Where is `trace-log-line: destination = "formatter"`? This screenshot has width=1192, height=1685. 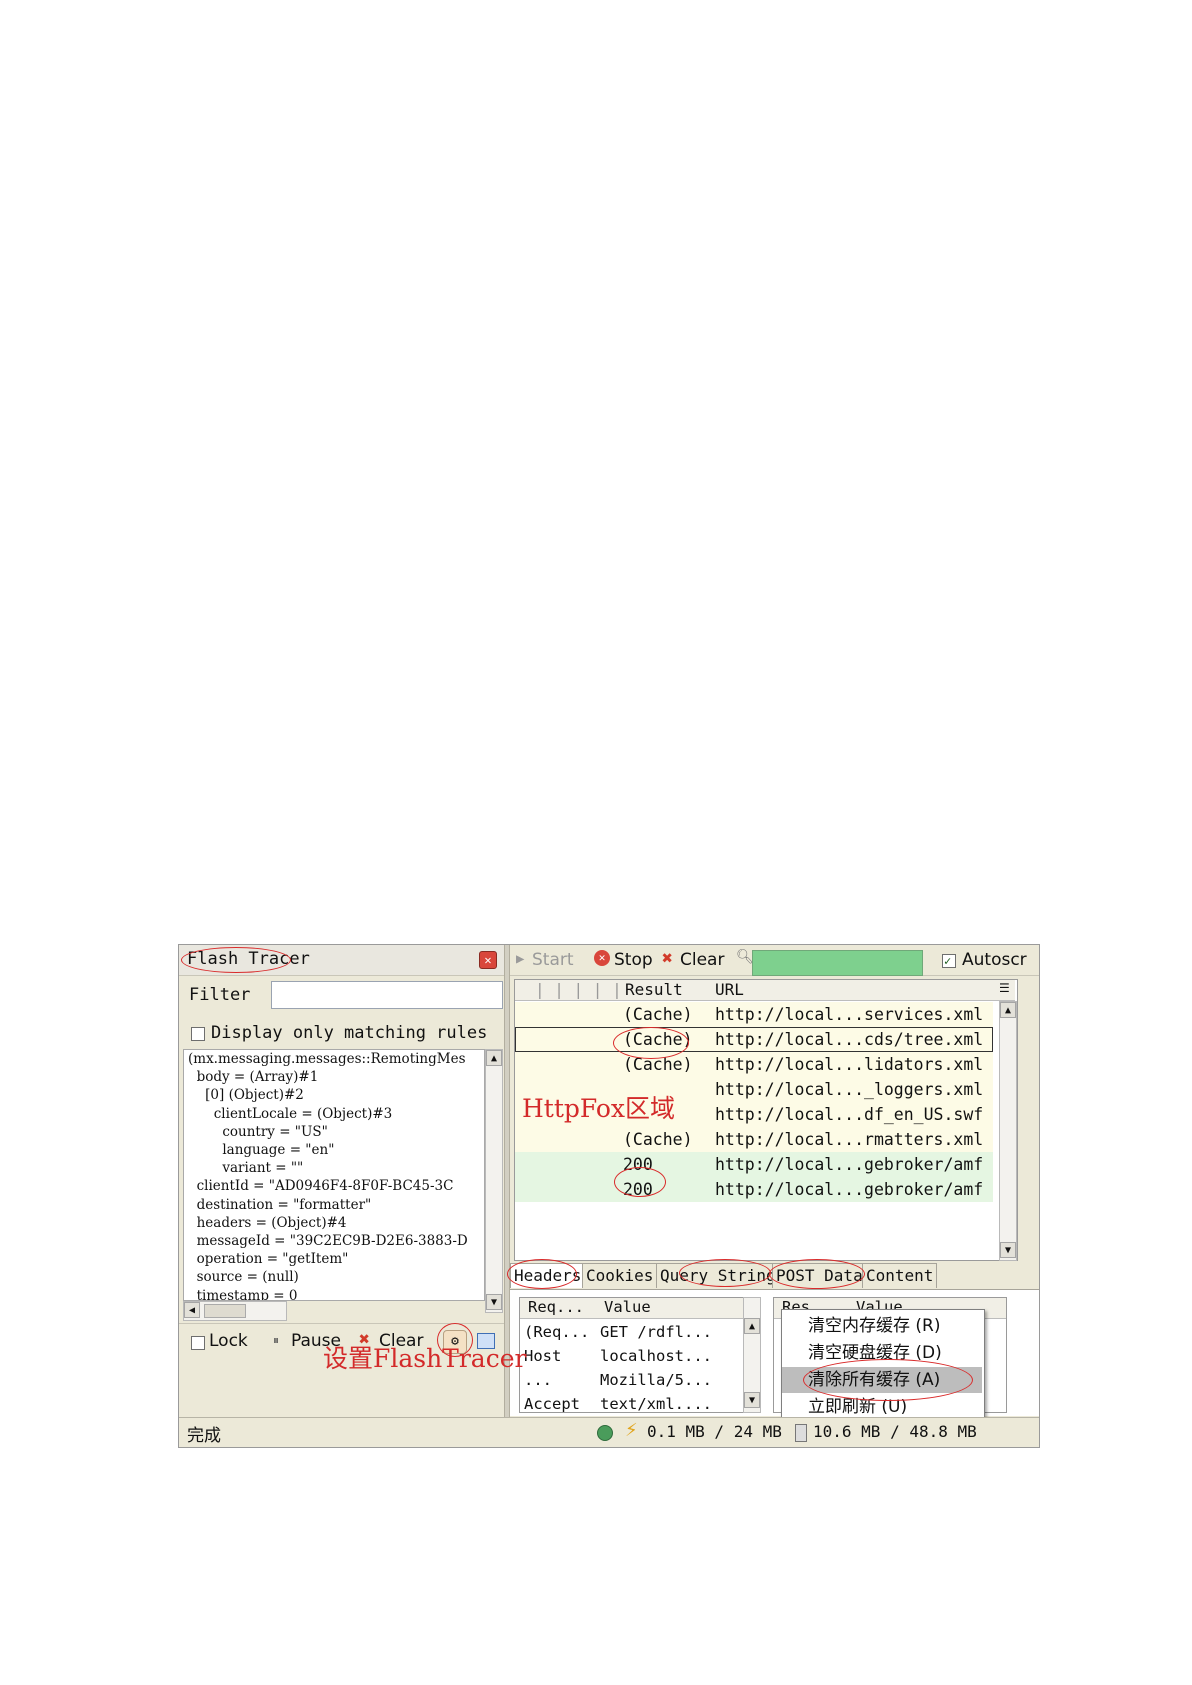 trace-log-line: destination = "formatter" is located at coordinates (280, 1204).